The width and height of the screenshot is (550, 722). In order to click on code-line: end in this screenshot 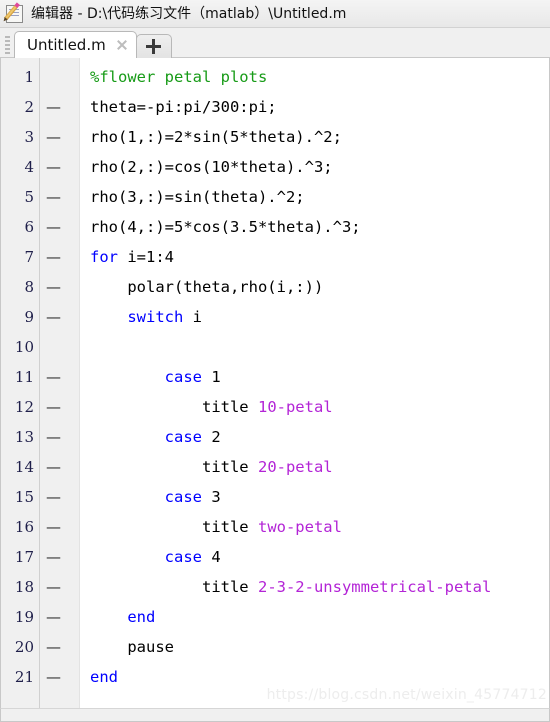, I will do `click(314, 617)`.